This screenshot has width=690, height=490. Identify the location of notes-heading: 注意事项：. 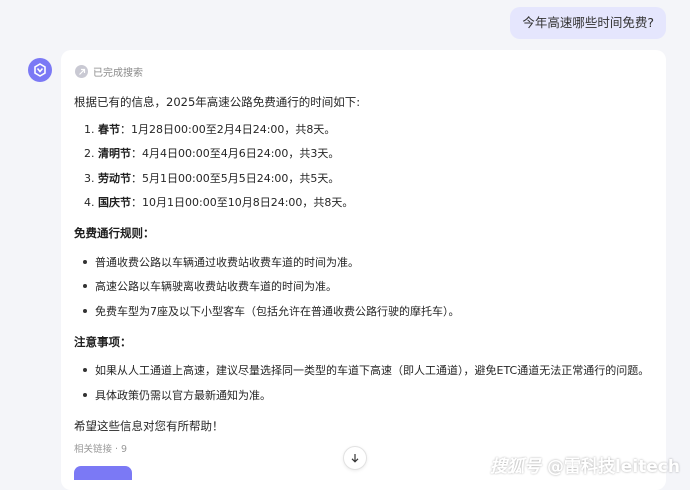
(103, 342).